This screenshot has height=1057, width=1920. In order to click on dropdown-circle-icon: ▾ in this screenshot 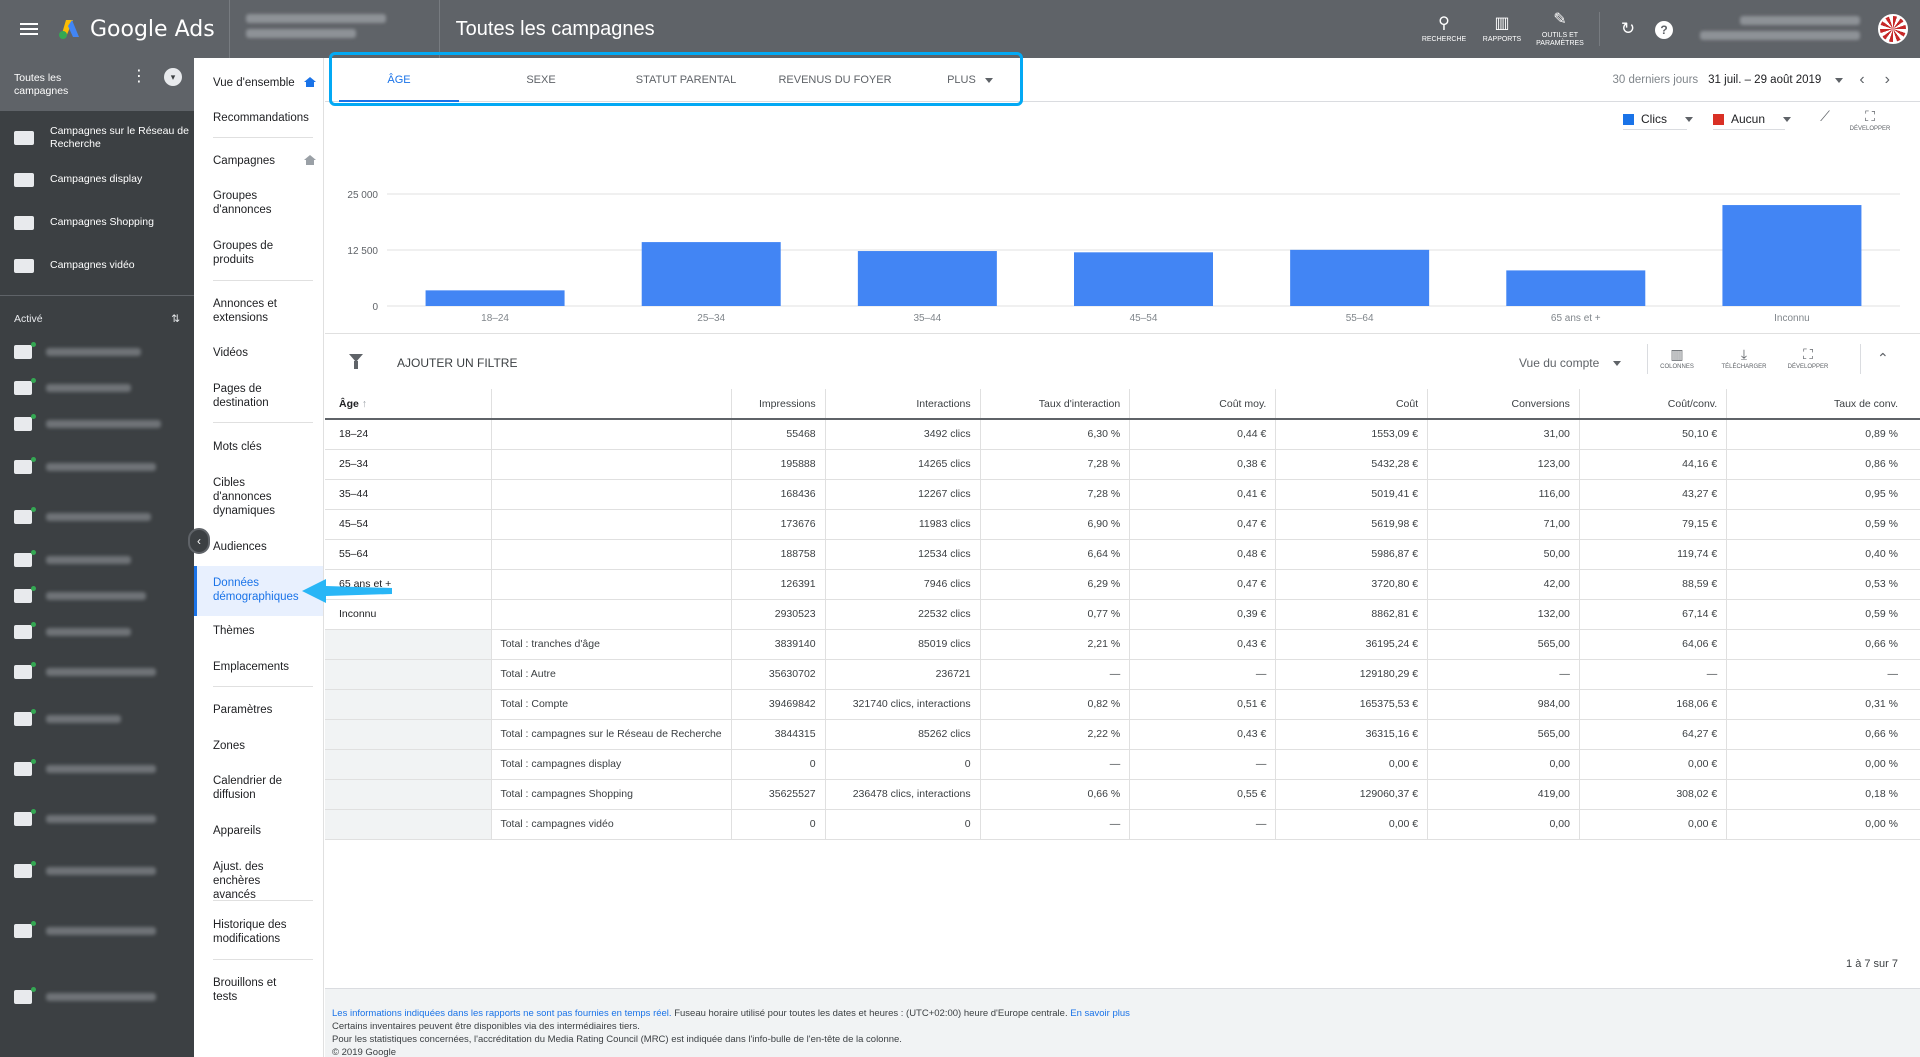, I will do `click(173, 77)`.